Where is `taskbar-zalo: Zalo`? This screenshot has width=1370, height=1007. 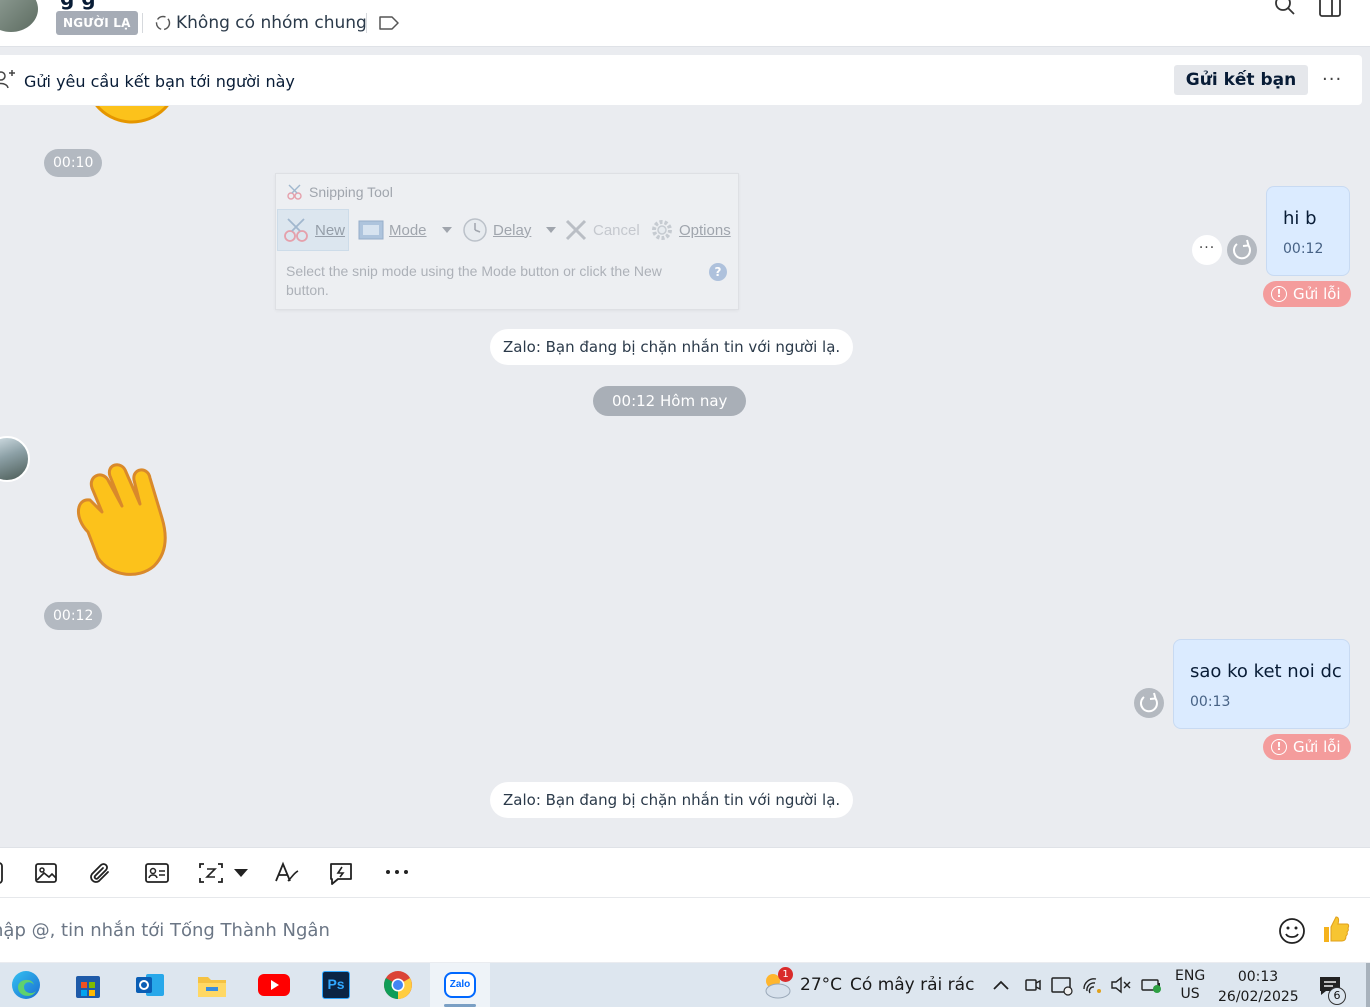
taskbar-zalo: Zalo is located at coordinates (460, 985).